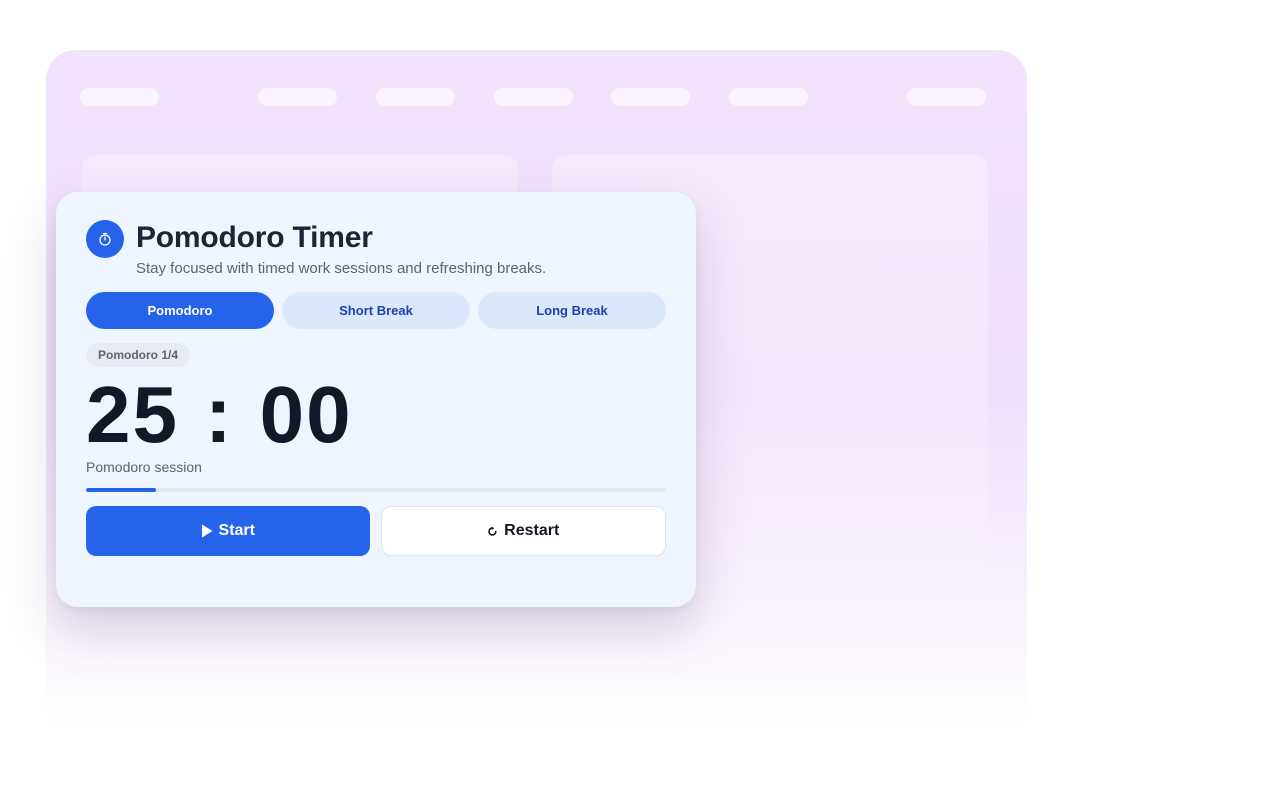 The image size is (1272, 800). What do you see at coordinates (532, 530) in the screenshot?
I see `restart-button-label: Restart` at bounding box center [532, 530].